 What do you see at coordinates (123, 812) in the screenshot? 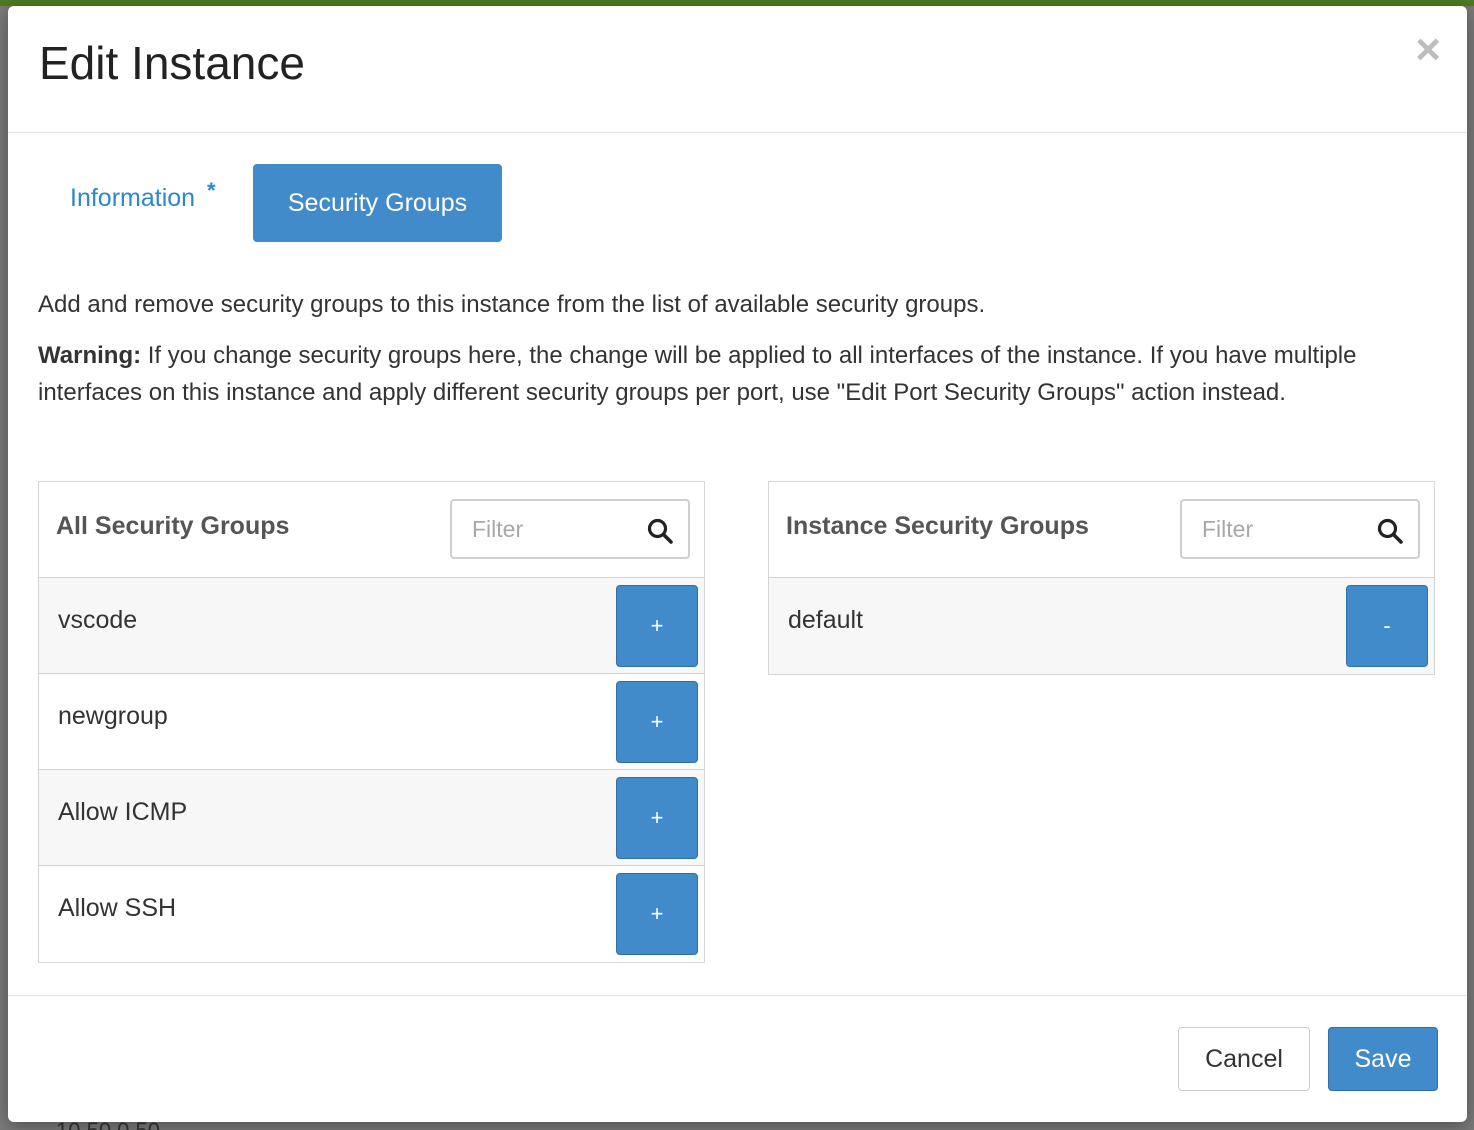
I see `security-group-name: Allow ICMP` at bounding box center [123, 812].